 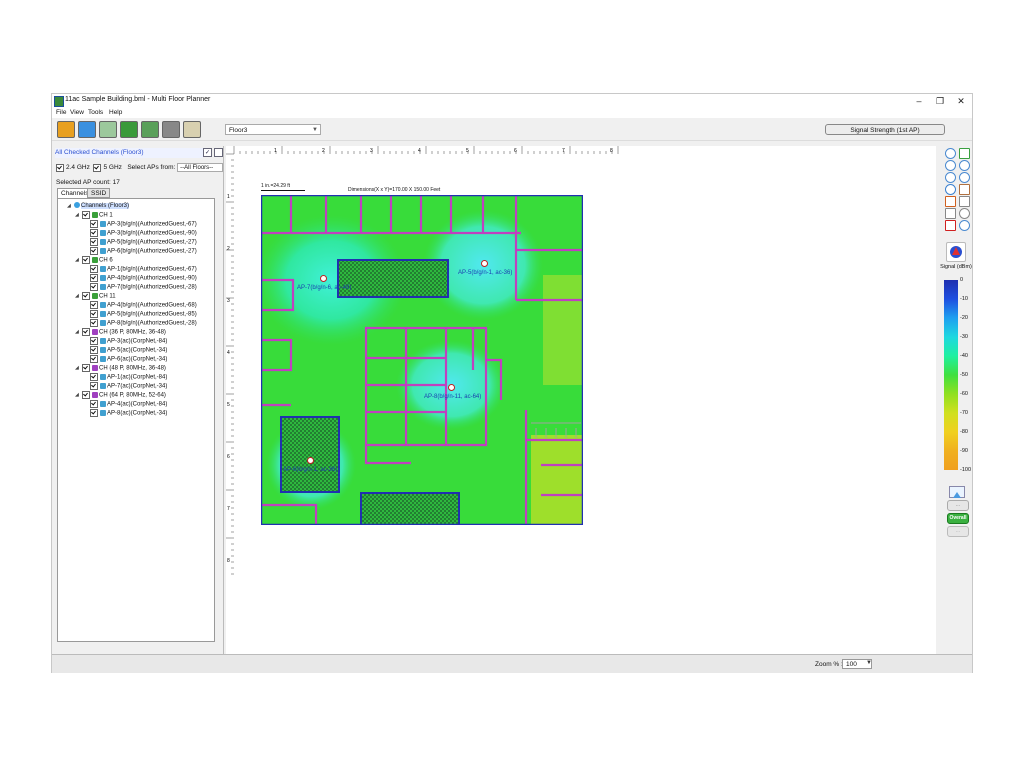 I want to click on tree-channel-node: ◢ CH (64 P, 80MHz, 52-64), so click(x=120, y=395).